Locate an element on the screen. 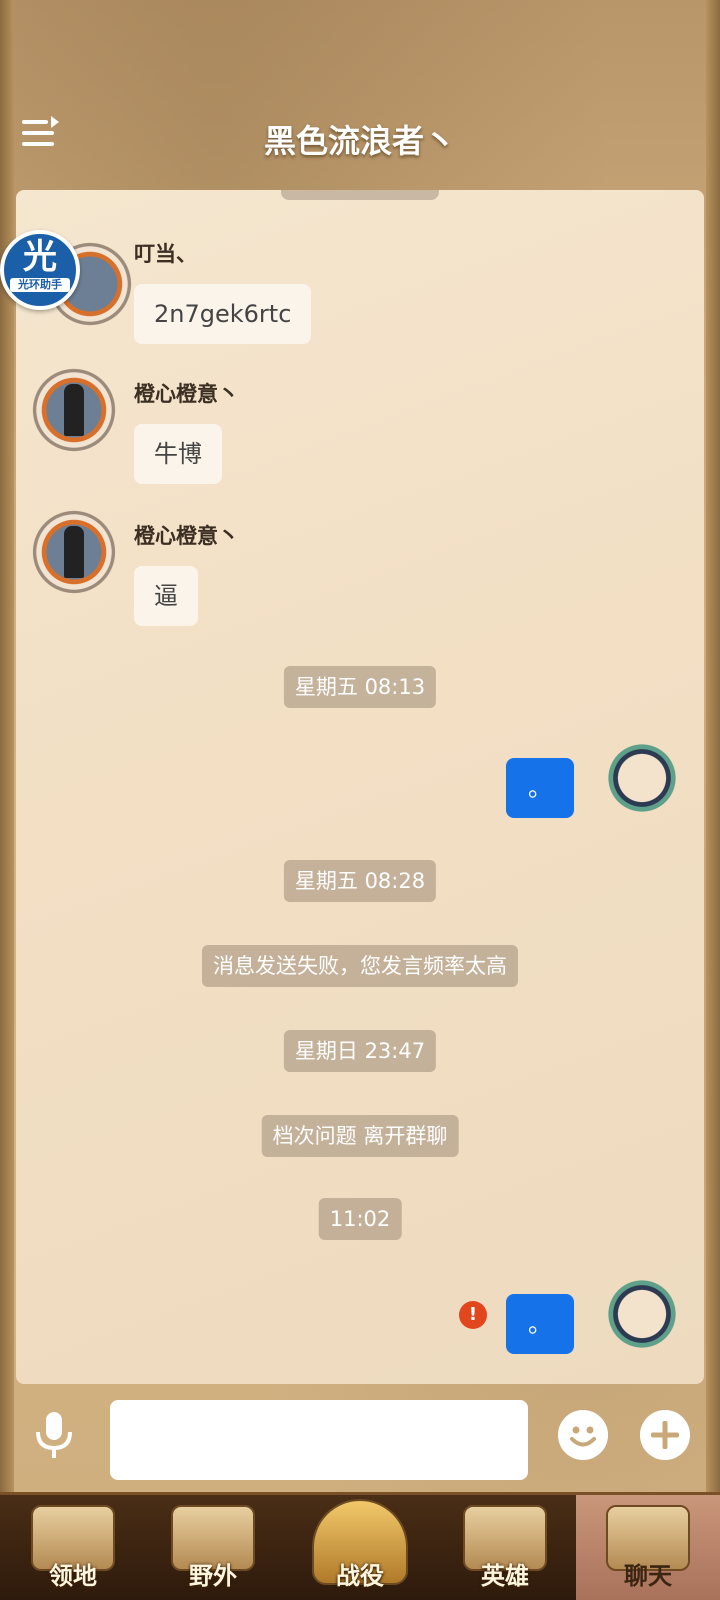 The image size is (720, 1600). nav-chat: 聊天 is located at coordinates (648, 1547).